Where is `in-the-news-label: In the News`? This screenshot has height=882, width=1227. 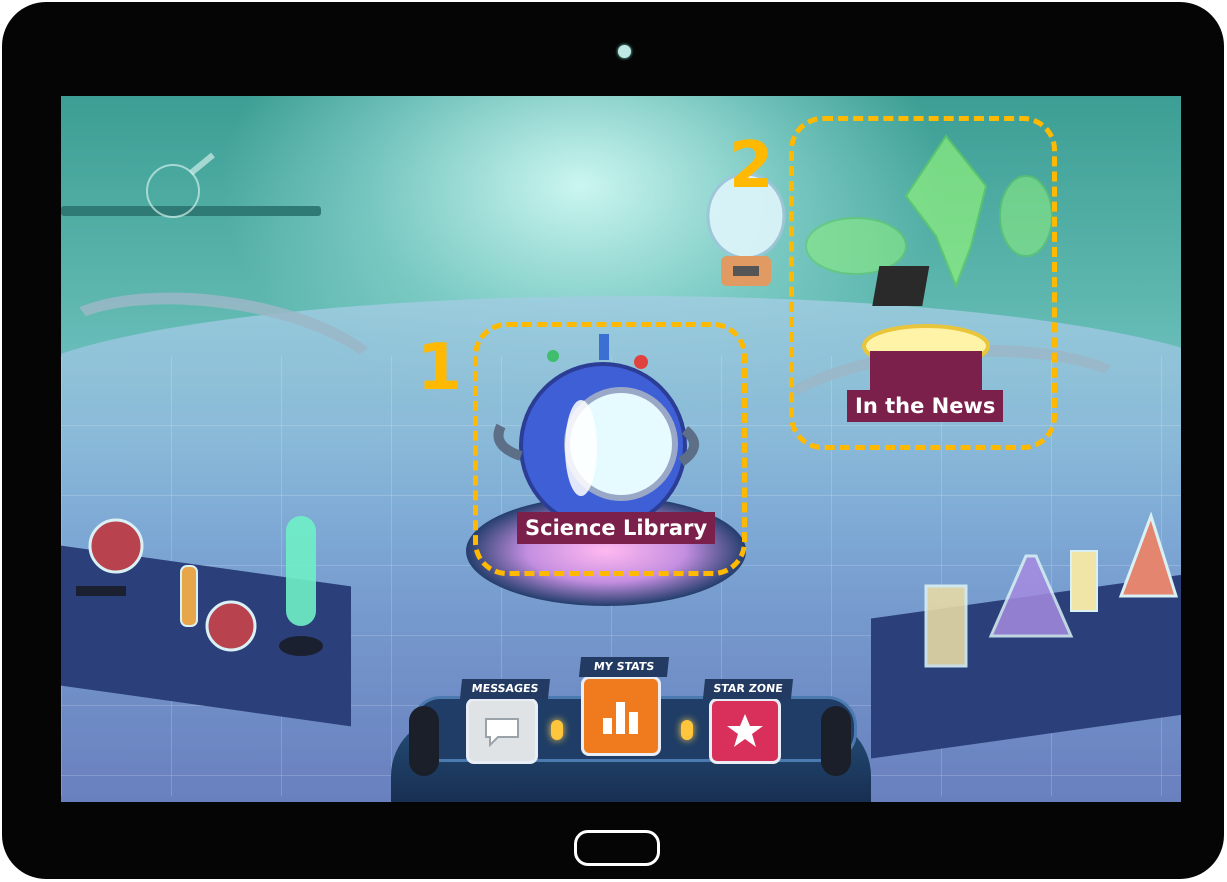 in-the-news-label: In the News is located at coordinates (925, 406).